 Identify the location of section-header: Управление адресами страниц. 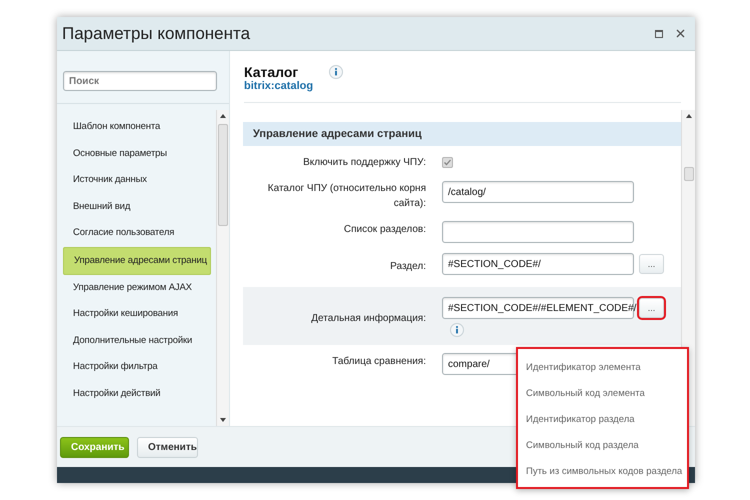
(462, 134).